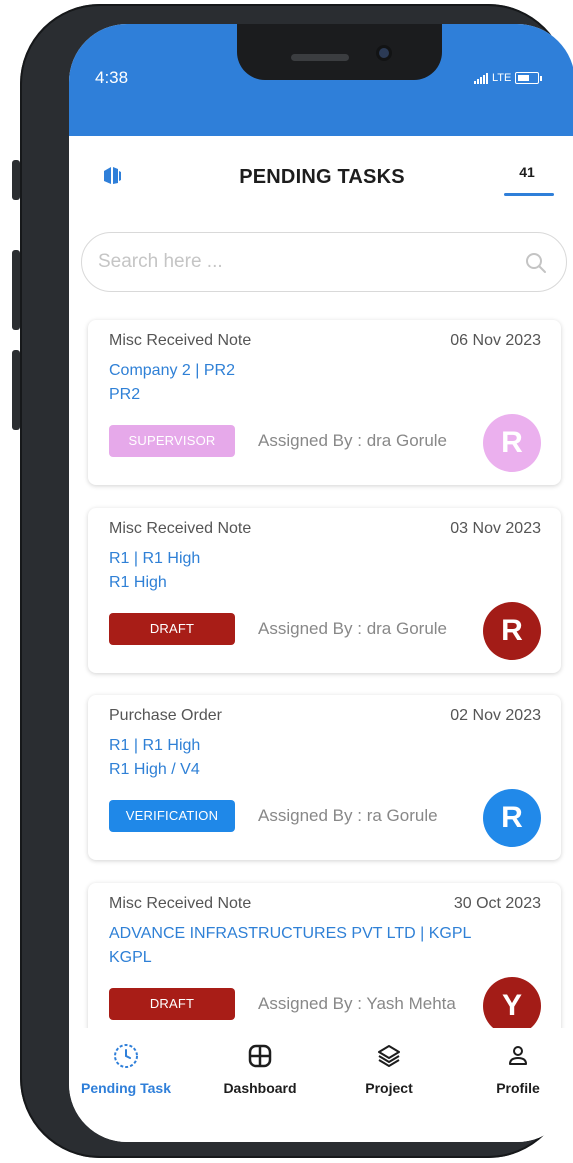  Describe the element at coordinates (298, 262) in the screenshot. I see `search-input` at that location.